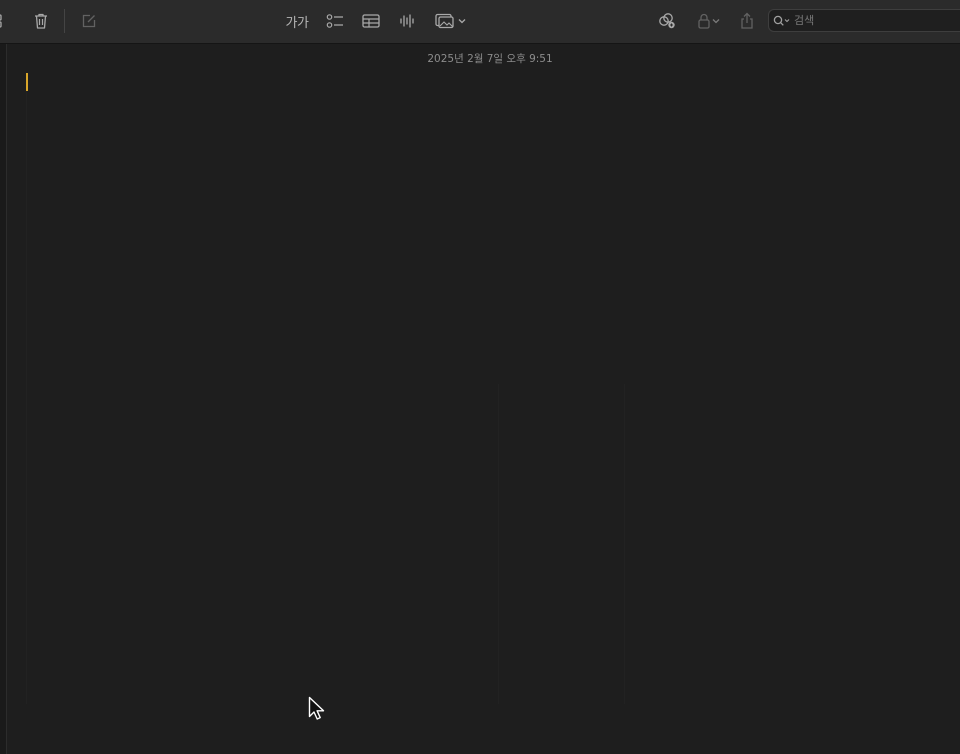 This screenshot has height=754, width=960. I want to click on gallery-view-button, so click(5, 21).